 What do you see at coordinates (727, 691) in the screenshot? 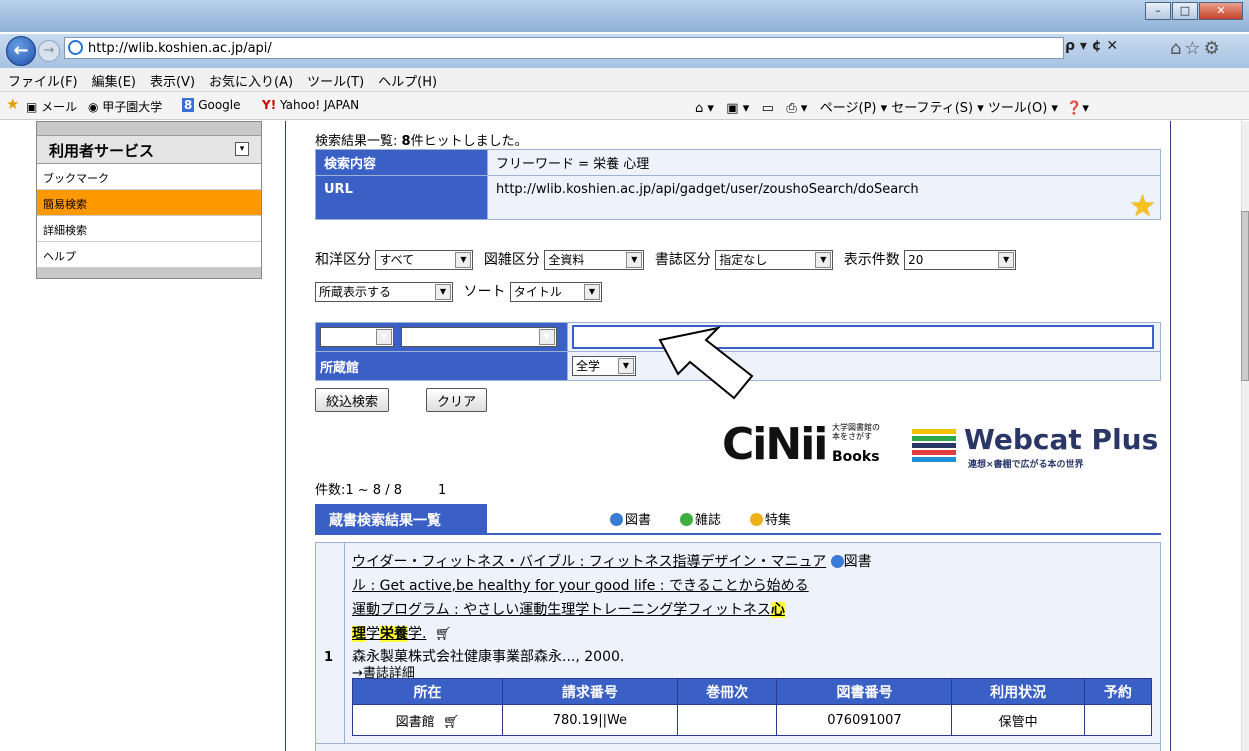
I see `col-volume: 巻冊次` at bounding box center [727, 691].